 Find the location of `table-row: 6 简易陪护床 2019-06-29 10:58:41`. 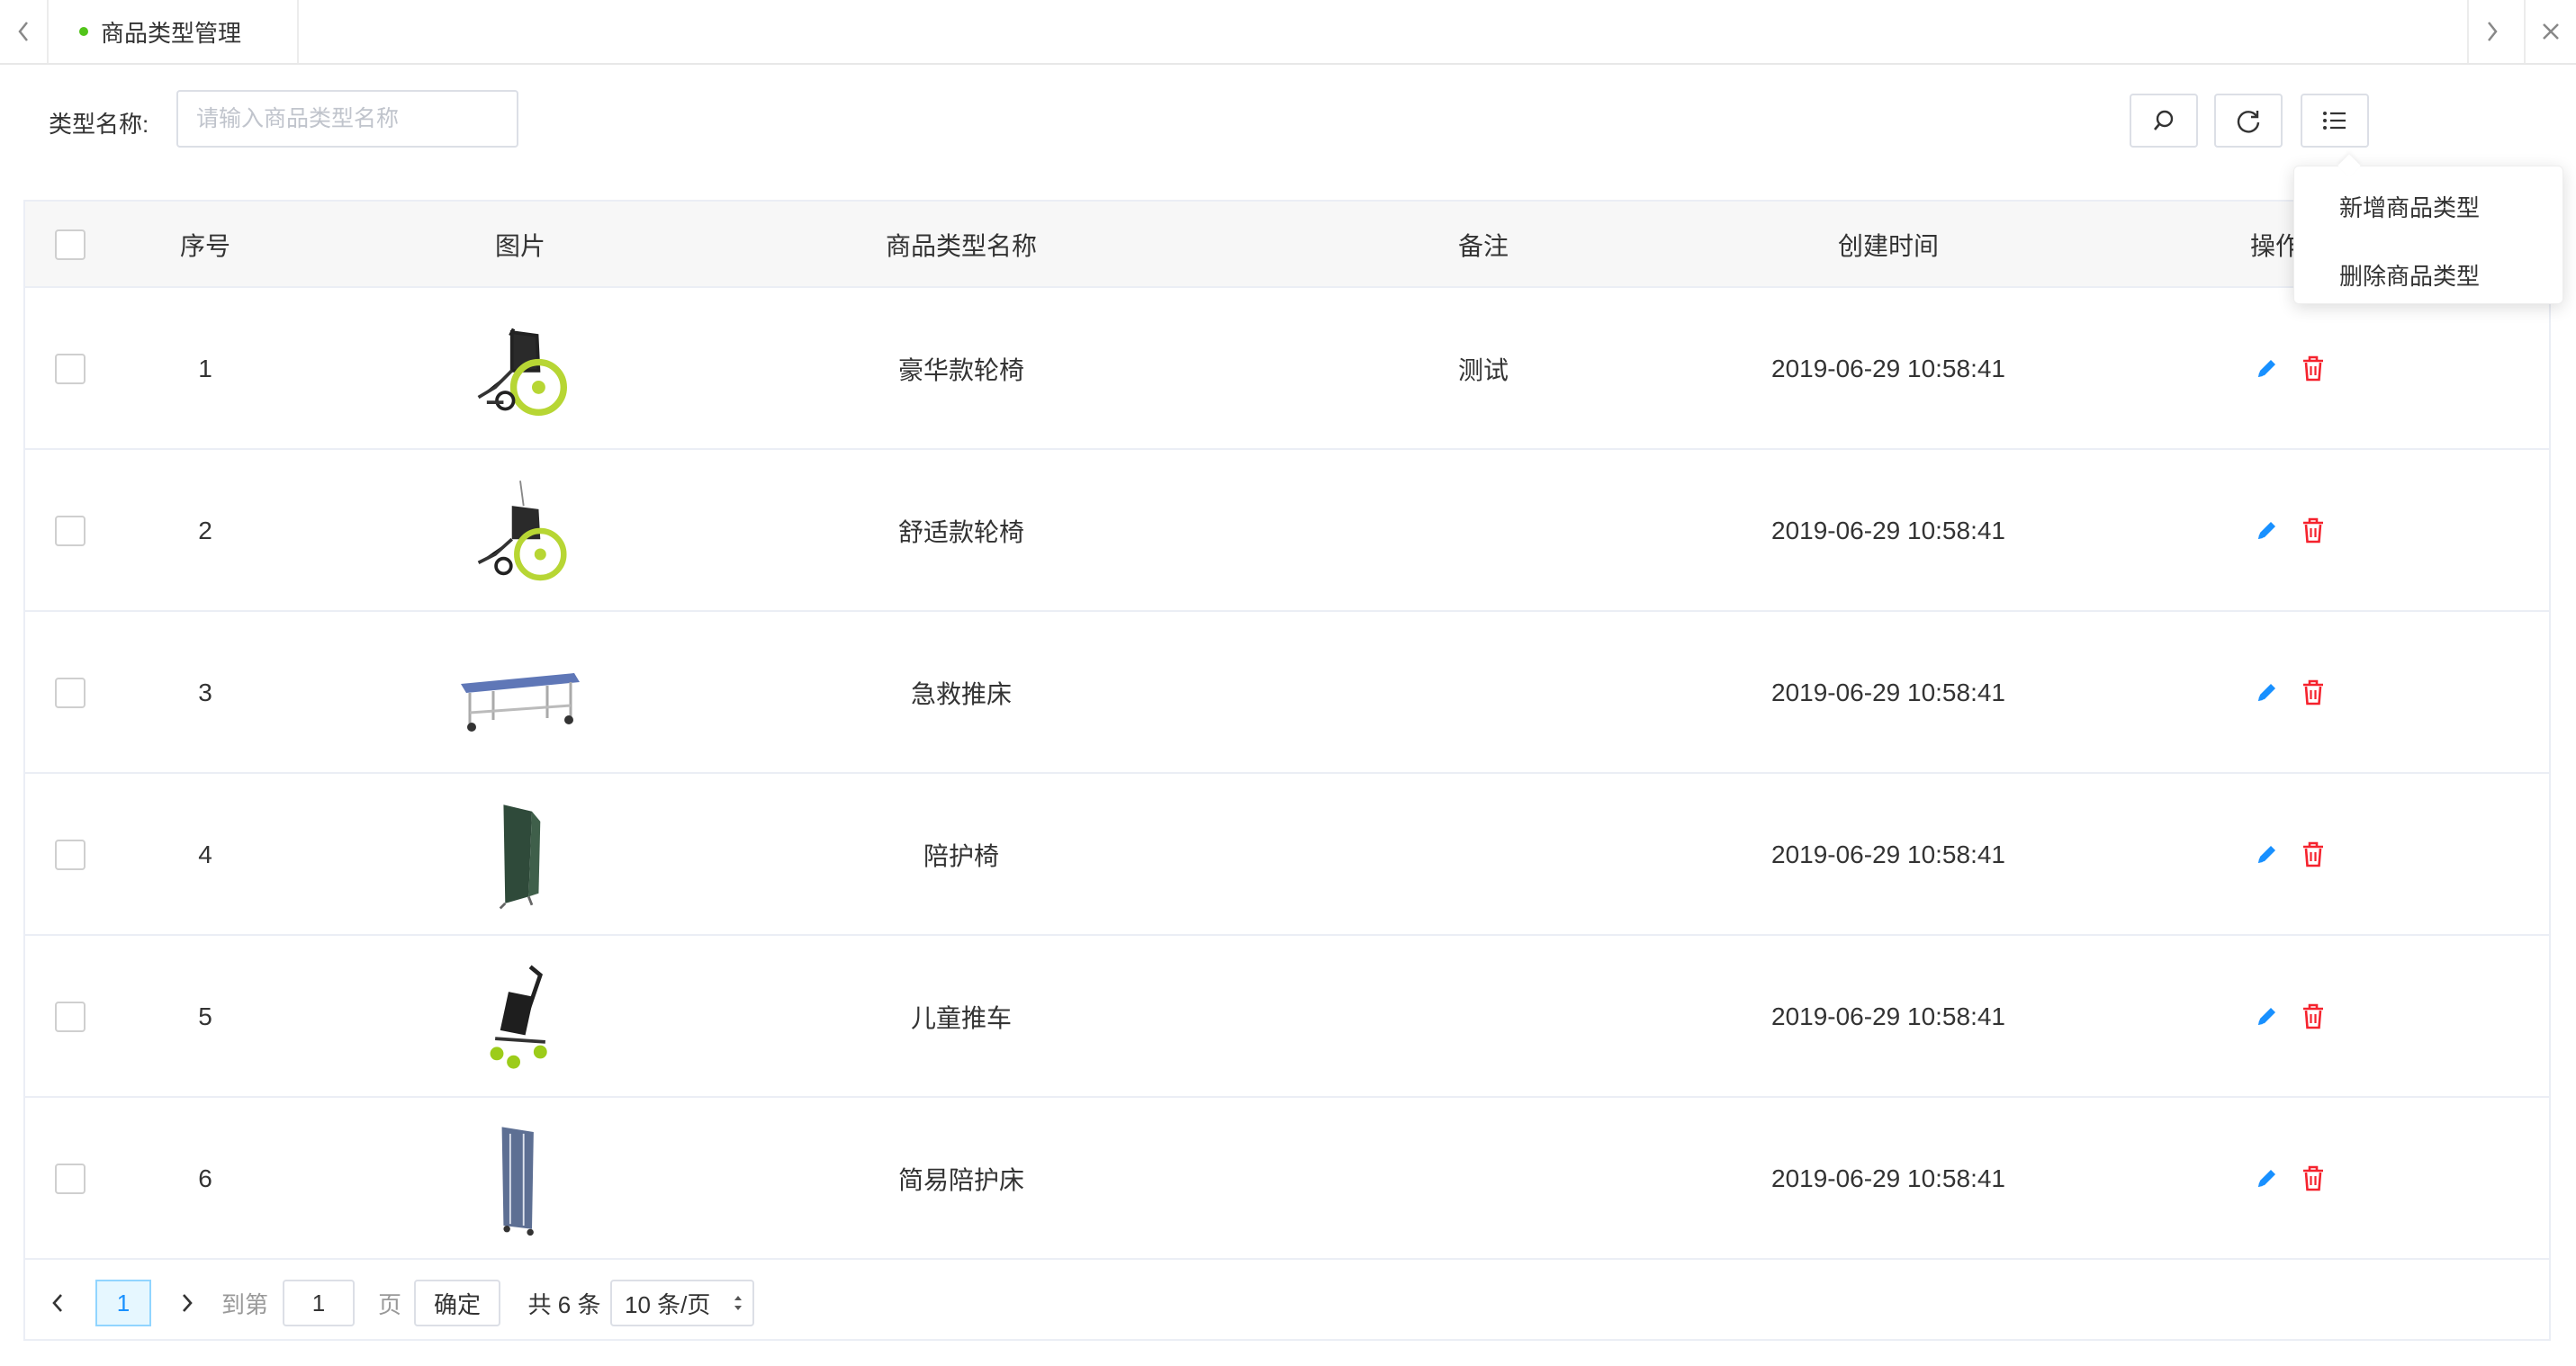

table-row: 6 简易陪护床 2019-06-29 10:58:41 is located at coordinates (1287, 1179).